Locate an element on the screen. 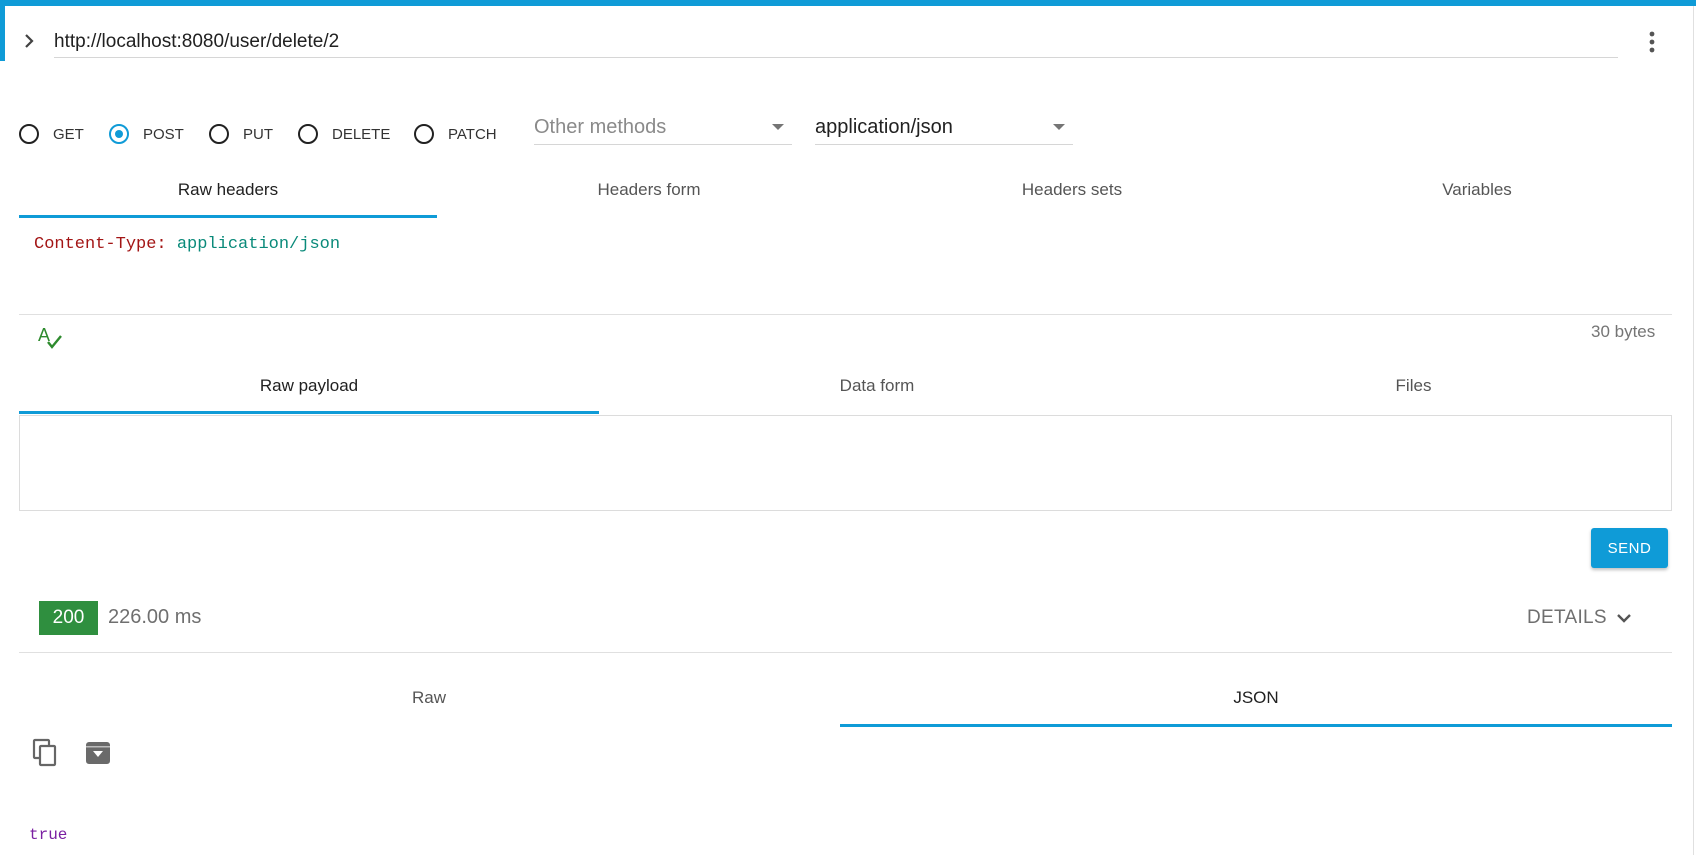  tab-response-raw: Raw is located at coordinates (429, 698).